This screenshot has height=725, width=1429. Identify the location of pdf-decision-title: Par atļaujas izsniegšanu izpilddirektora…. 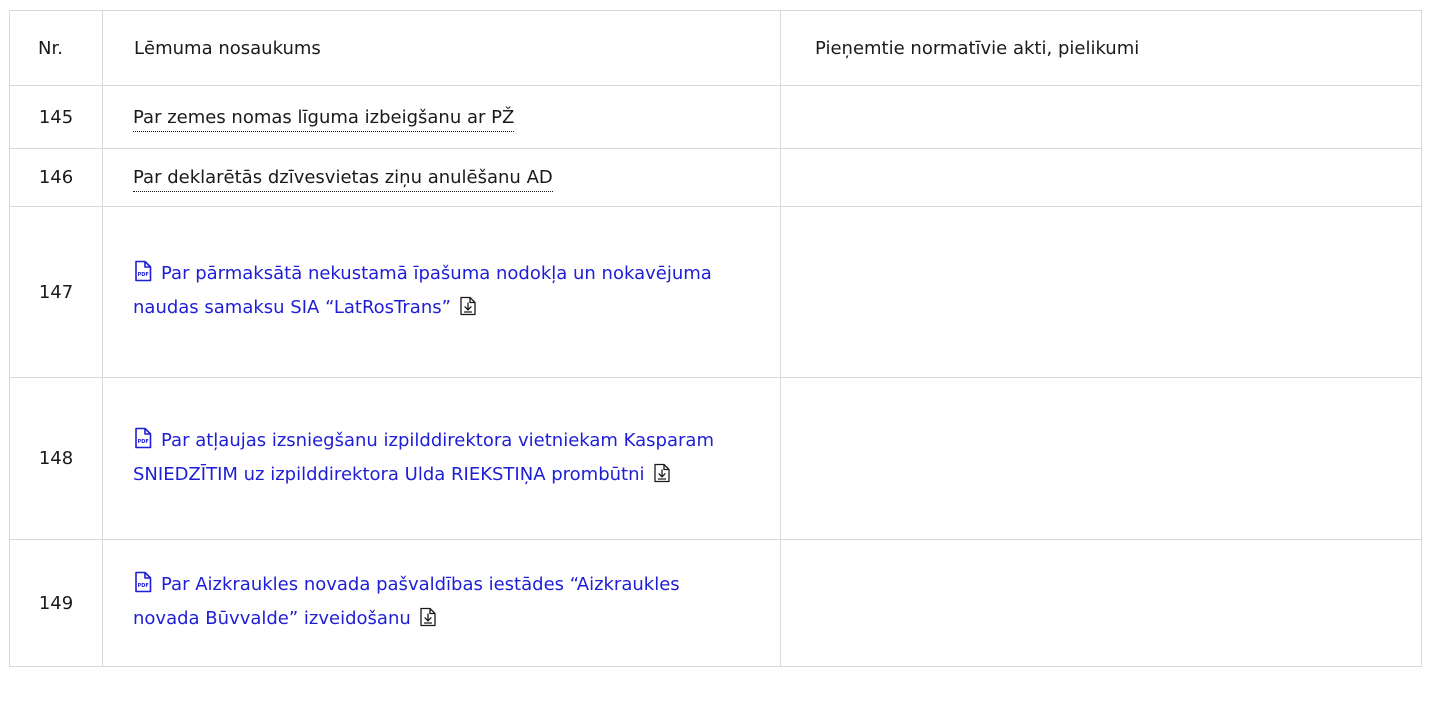
(423, 457).